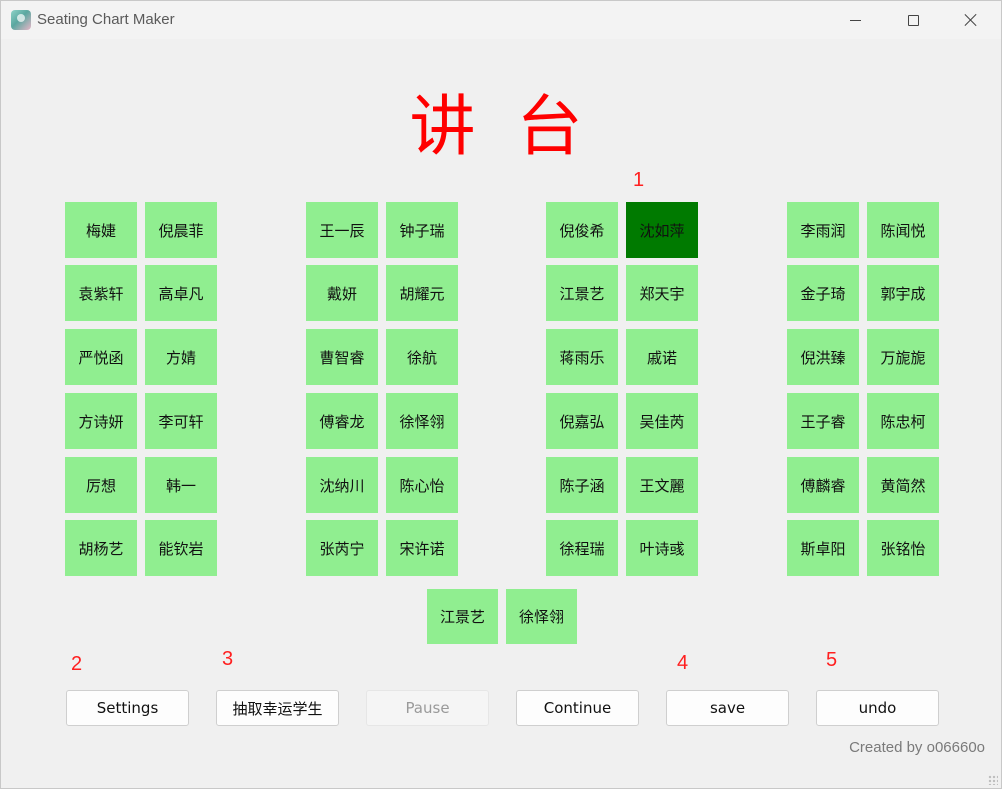 The width and height of the screenshot is (1002, 789). I want to click on undo-button: undo, so click(877, 708).